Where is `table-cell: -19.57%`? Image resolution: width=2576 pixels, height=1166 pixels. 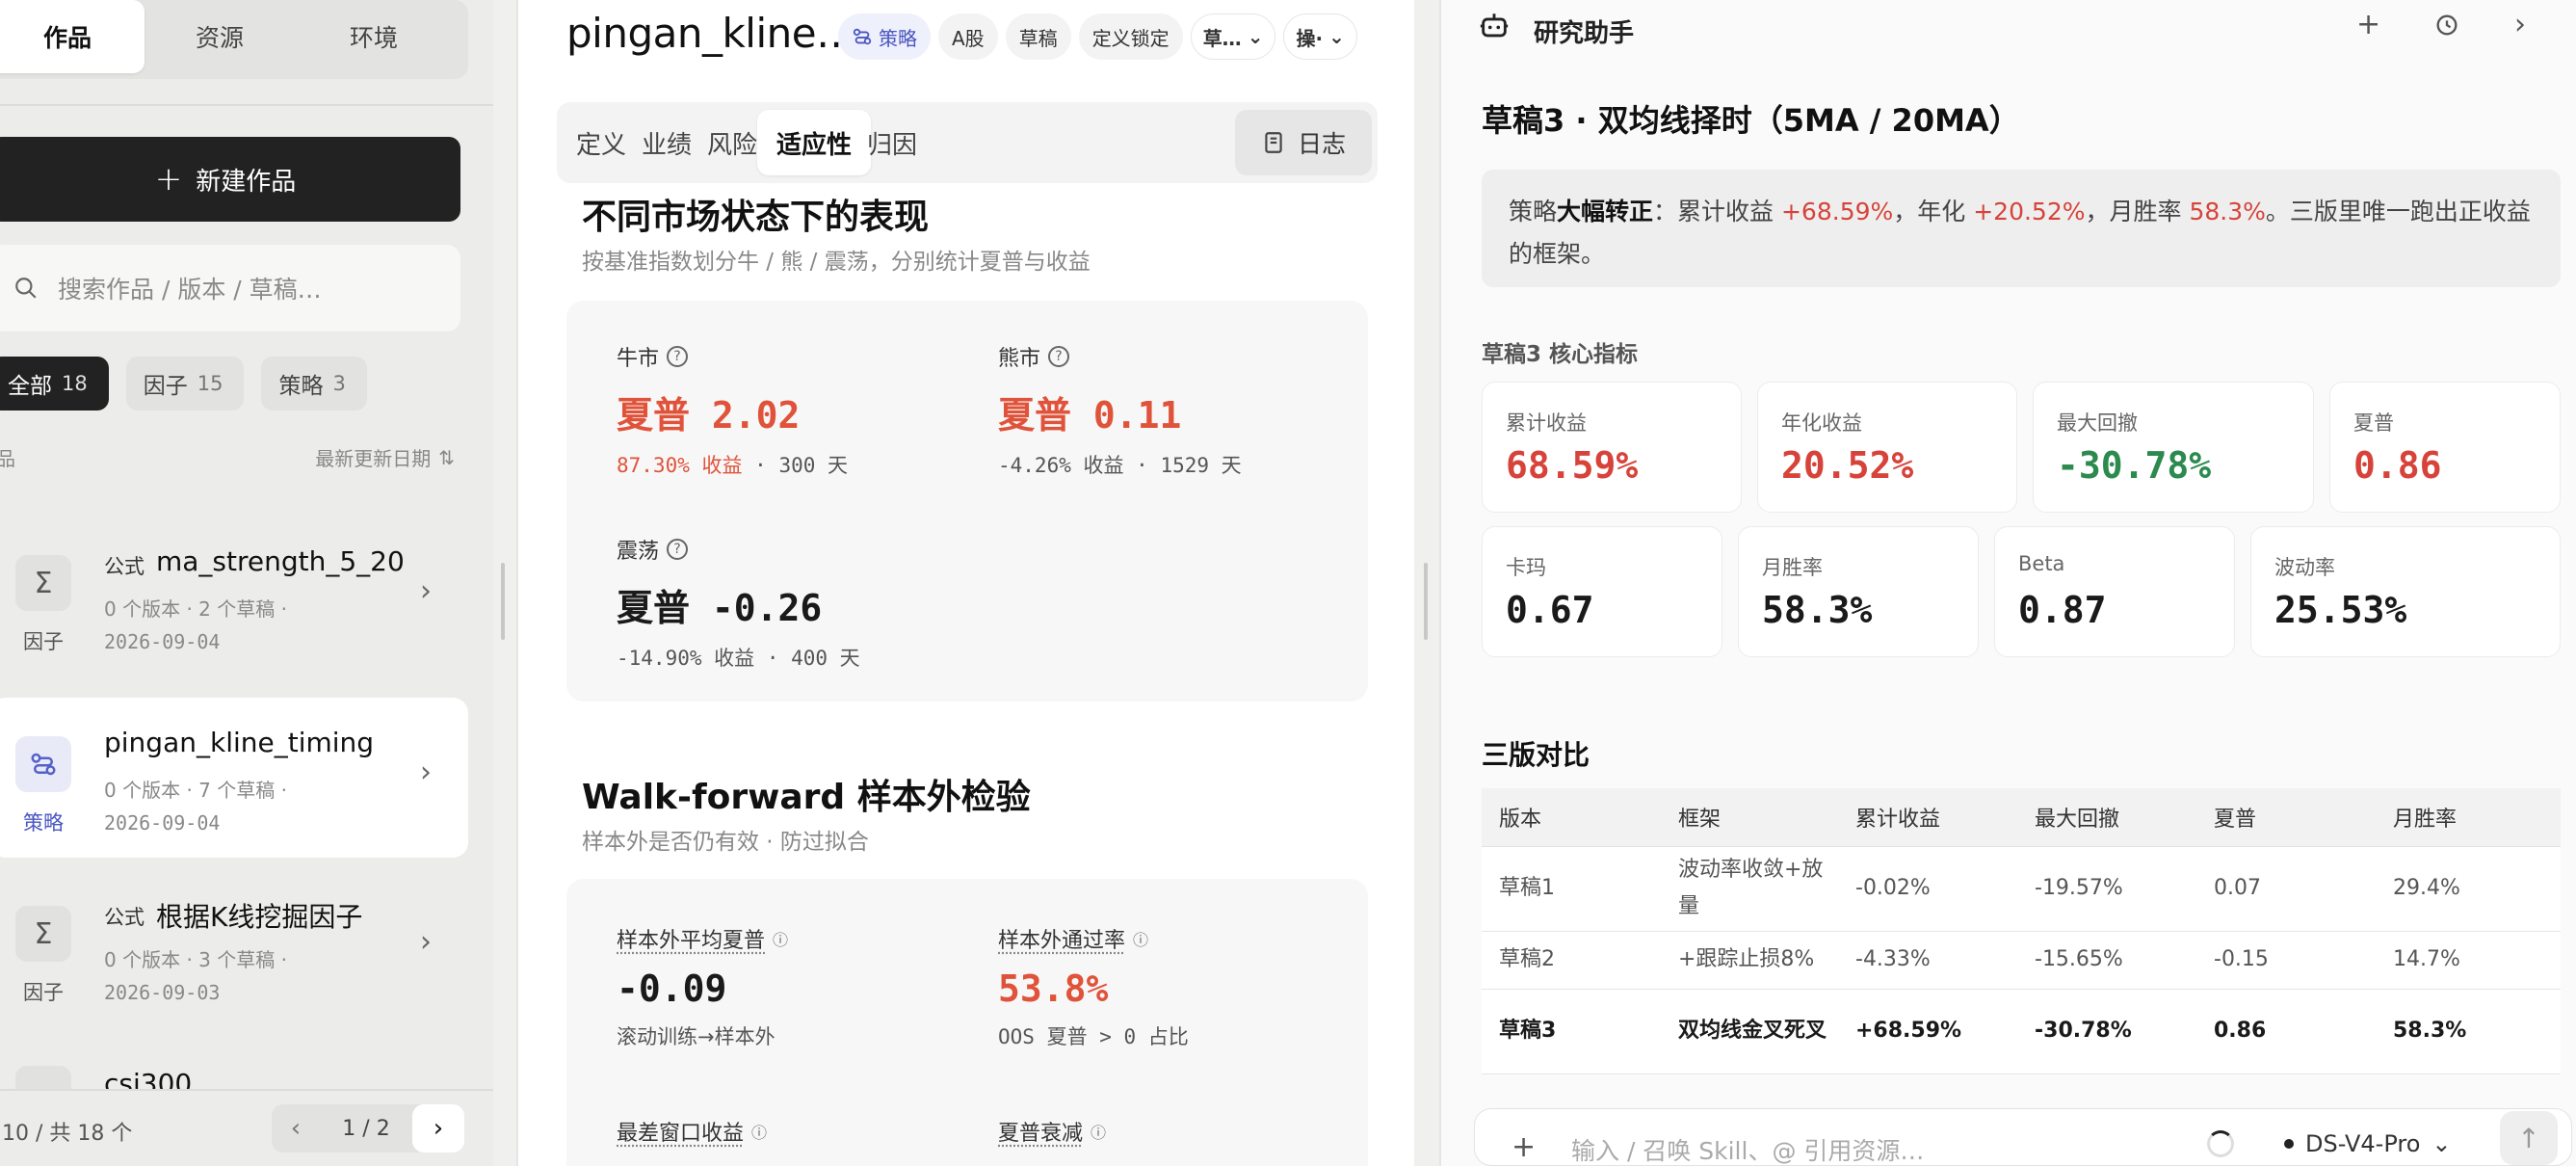
table-cell: -19.57% is located at coordinates (2107, 888).